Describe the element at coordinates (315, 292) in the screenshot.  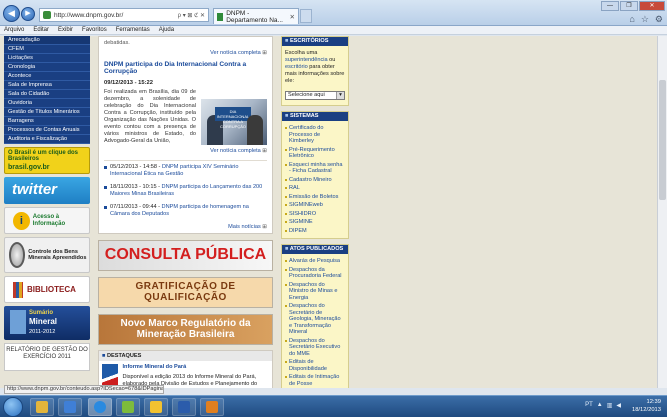
I see `atos-link: Despachos do Ministro de Minas e Energia` at that location.